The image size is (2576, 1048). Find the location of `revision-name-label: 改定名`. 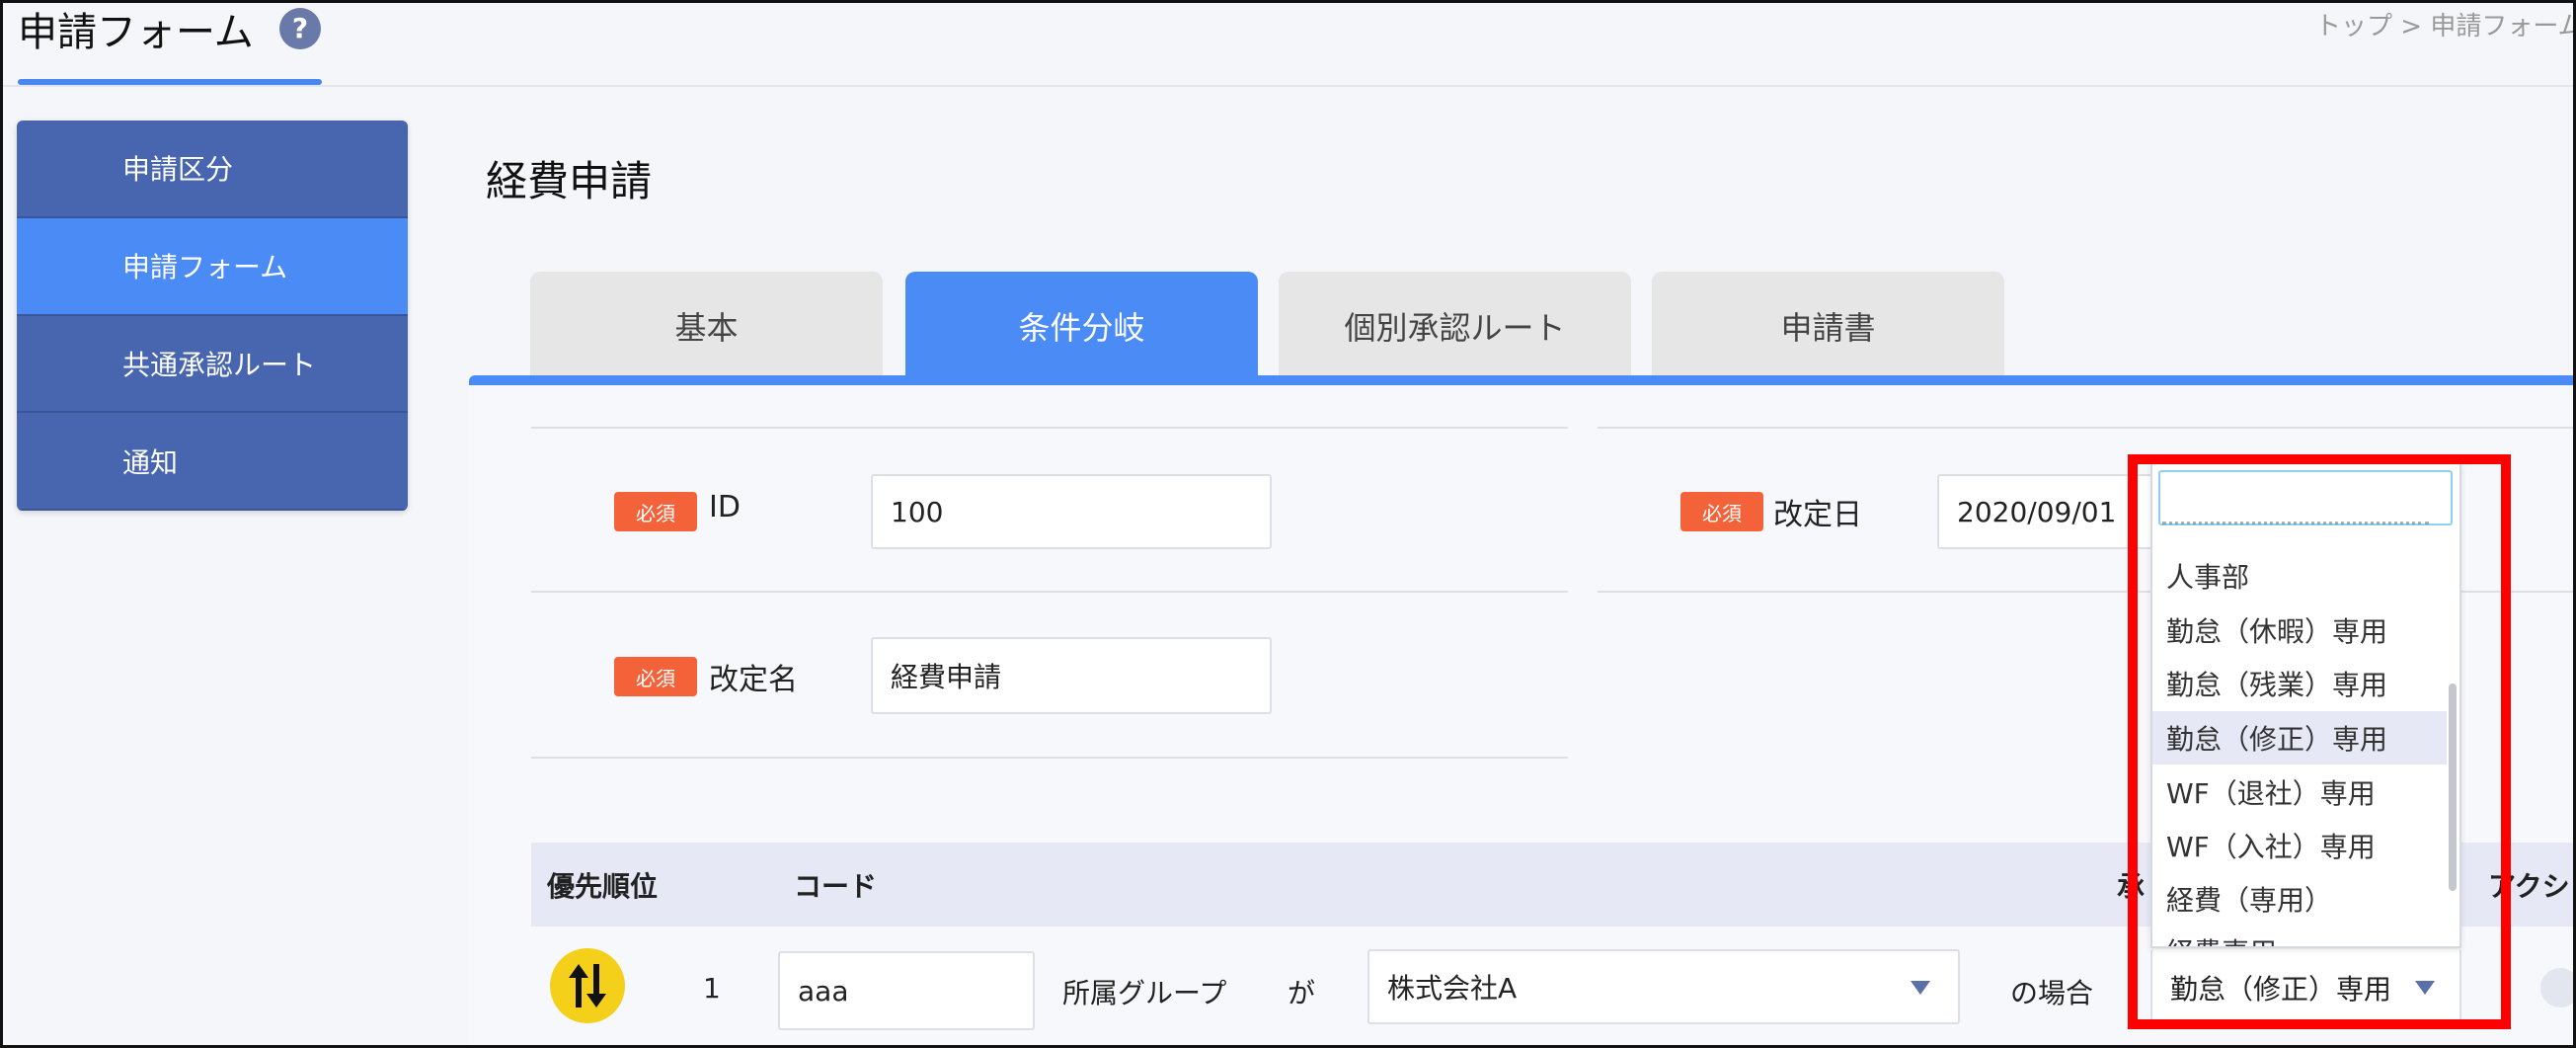

revision-name-label: 改定名 is located at coordinates (753, 680).